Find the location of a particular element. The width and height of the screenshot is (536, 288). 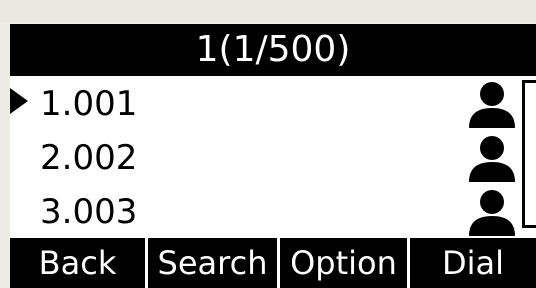

selection-arrow-icon is located at coordinates (19, 101).